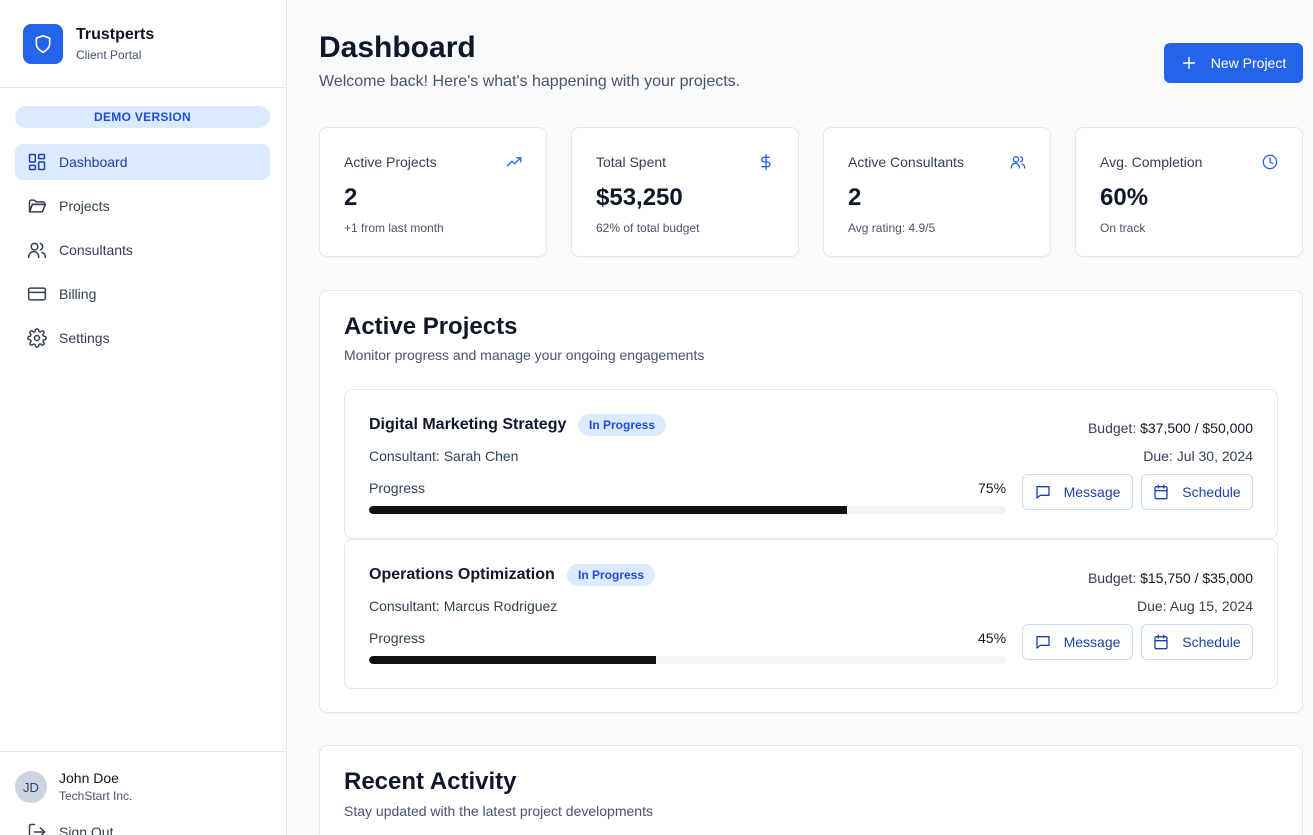 Image resolution: width=1313 pixels, height=835 pixels. What do you see at coordinates (1196, 428) in the screenshot?
I see `budget-value: $37,500 / $50,000` at bounding box center [1196, 428].